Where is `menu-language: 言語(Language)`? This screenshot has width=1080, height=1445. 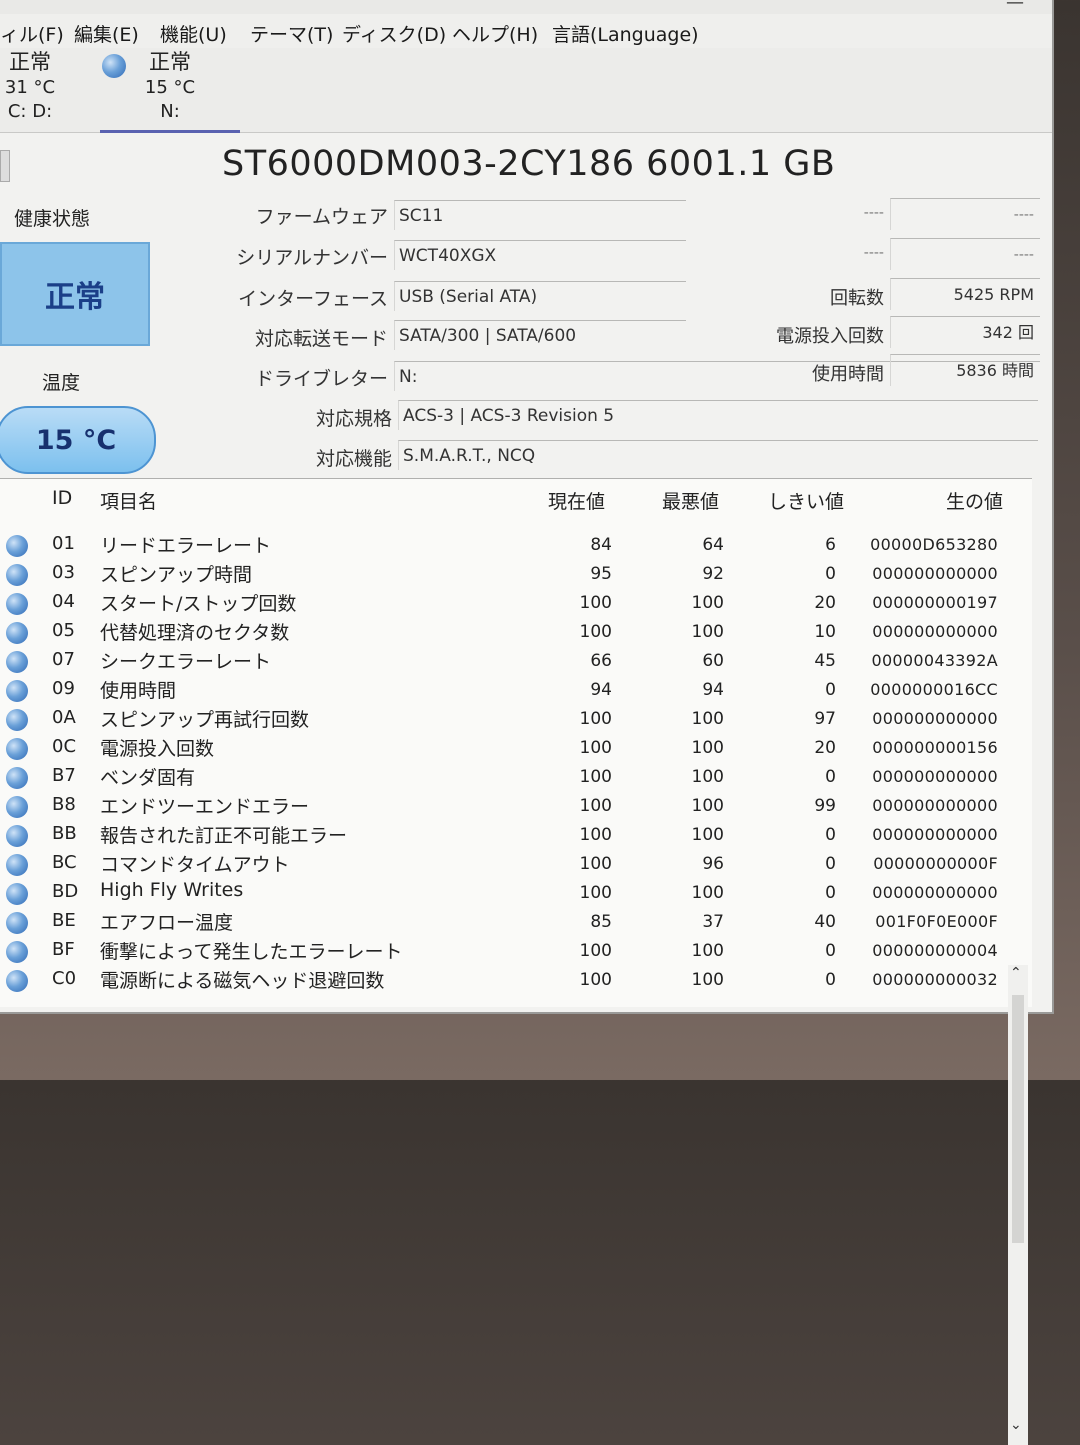
menu-language: 言語(Language) is located at coordinates (625, 33).